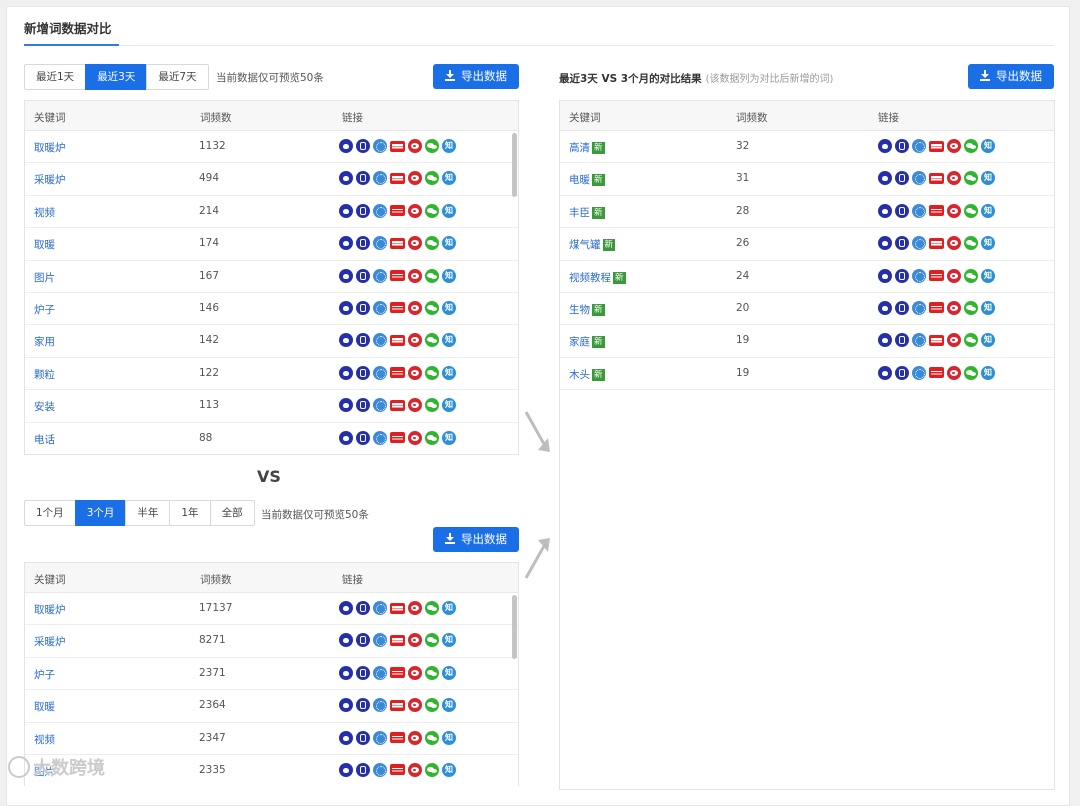 The image size is (1080, 806). Describe the element at coordinates (587, 179) in the screenshot. I see `keyword-link: 电暖新` at that location.